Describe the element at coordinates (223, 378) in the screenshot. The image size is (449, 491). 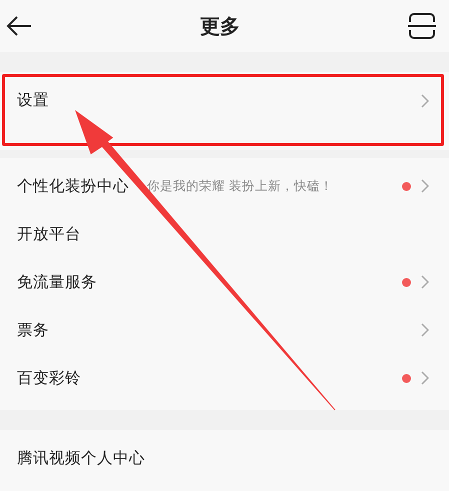
I see `menu-item: 百变彩铃` at that location.